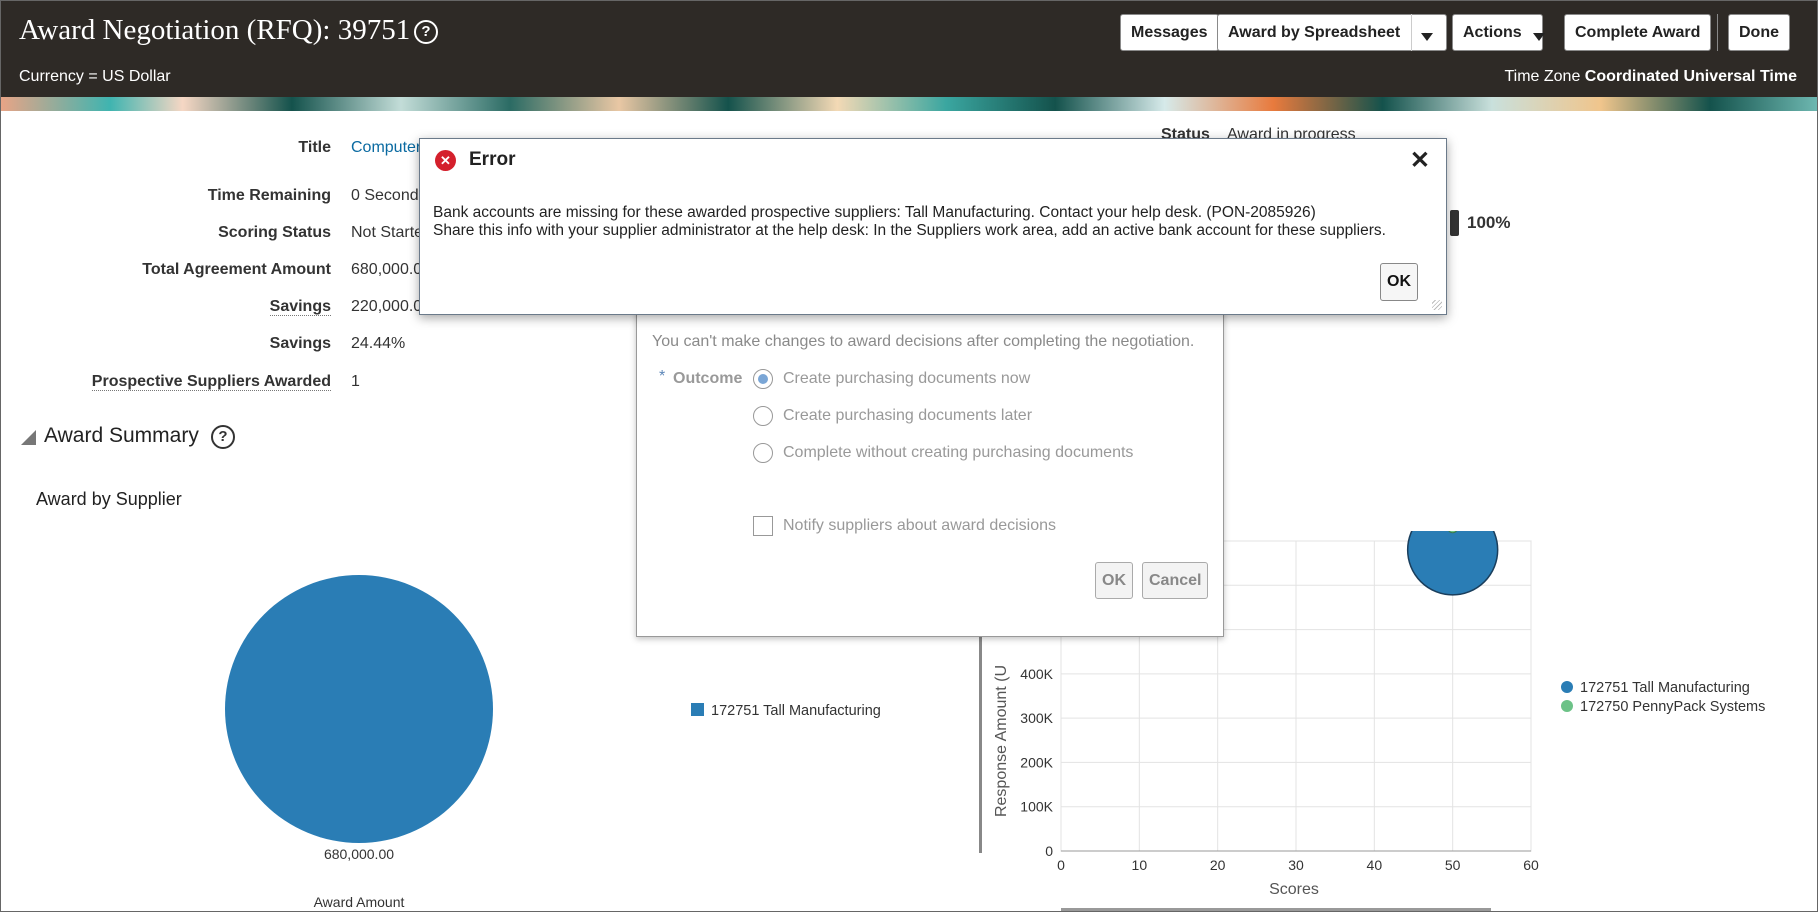  I want to click on horizontal-scrollbar, so click(1276, 910).